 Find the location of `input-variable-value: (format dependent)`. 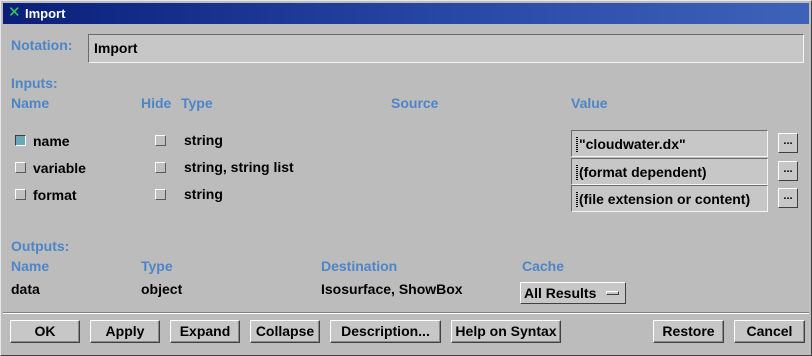

input-variable-value: (format dependent) is located at coordinates (643, 172).